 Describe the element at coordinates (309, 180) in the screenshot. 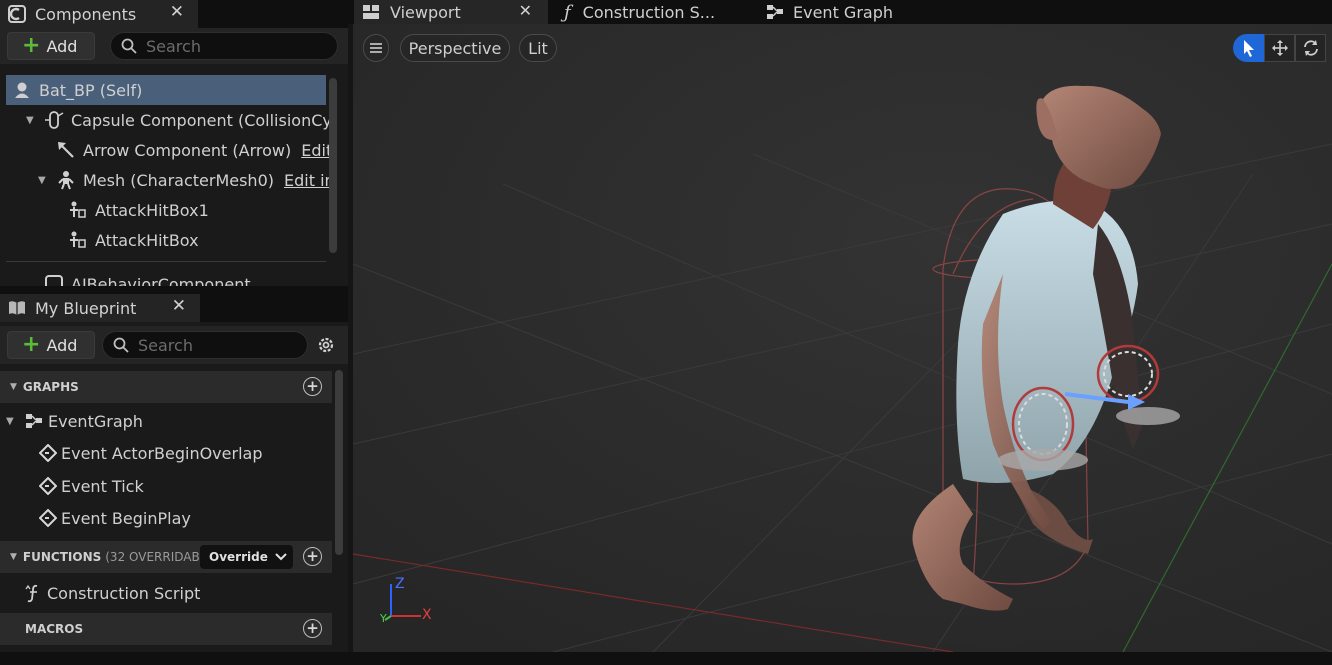

I see `edit-link: Edit in` at that location.